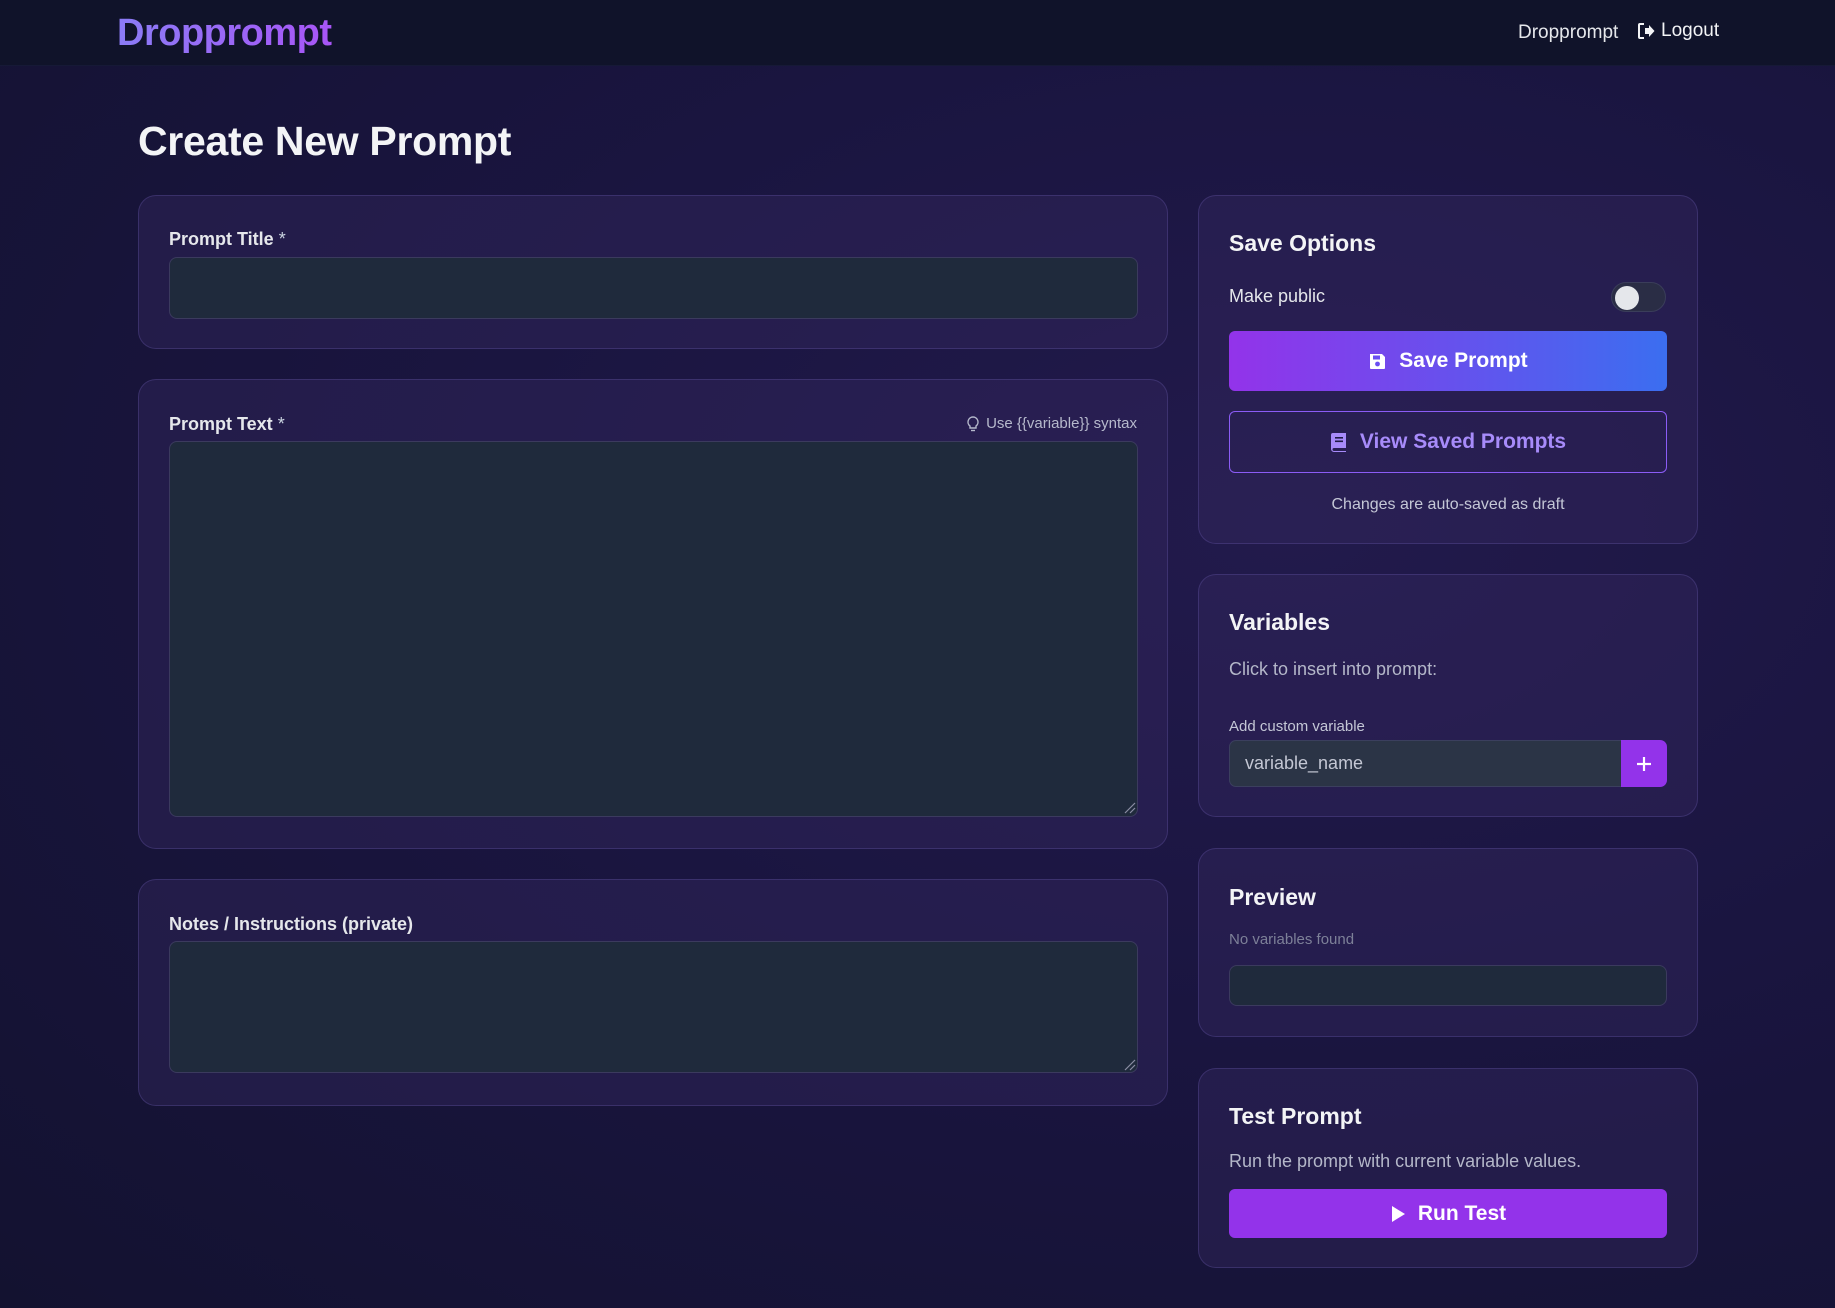  Describe the element at coordinates (1690, 30) in the screenshot. I see `logout-label: Logout` at that location.